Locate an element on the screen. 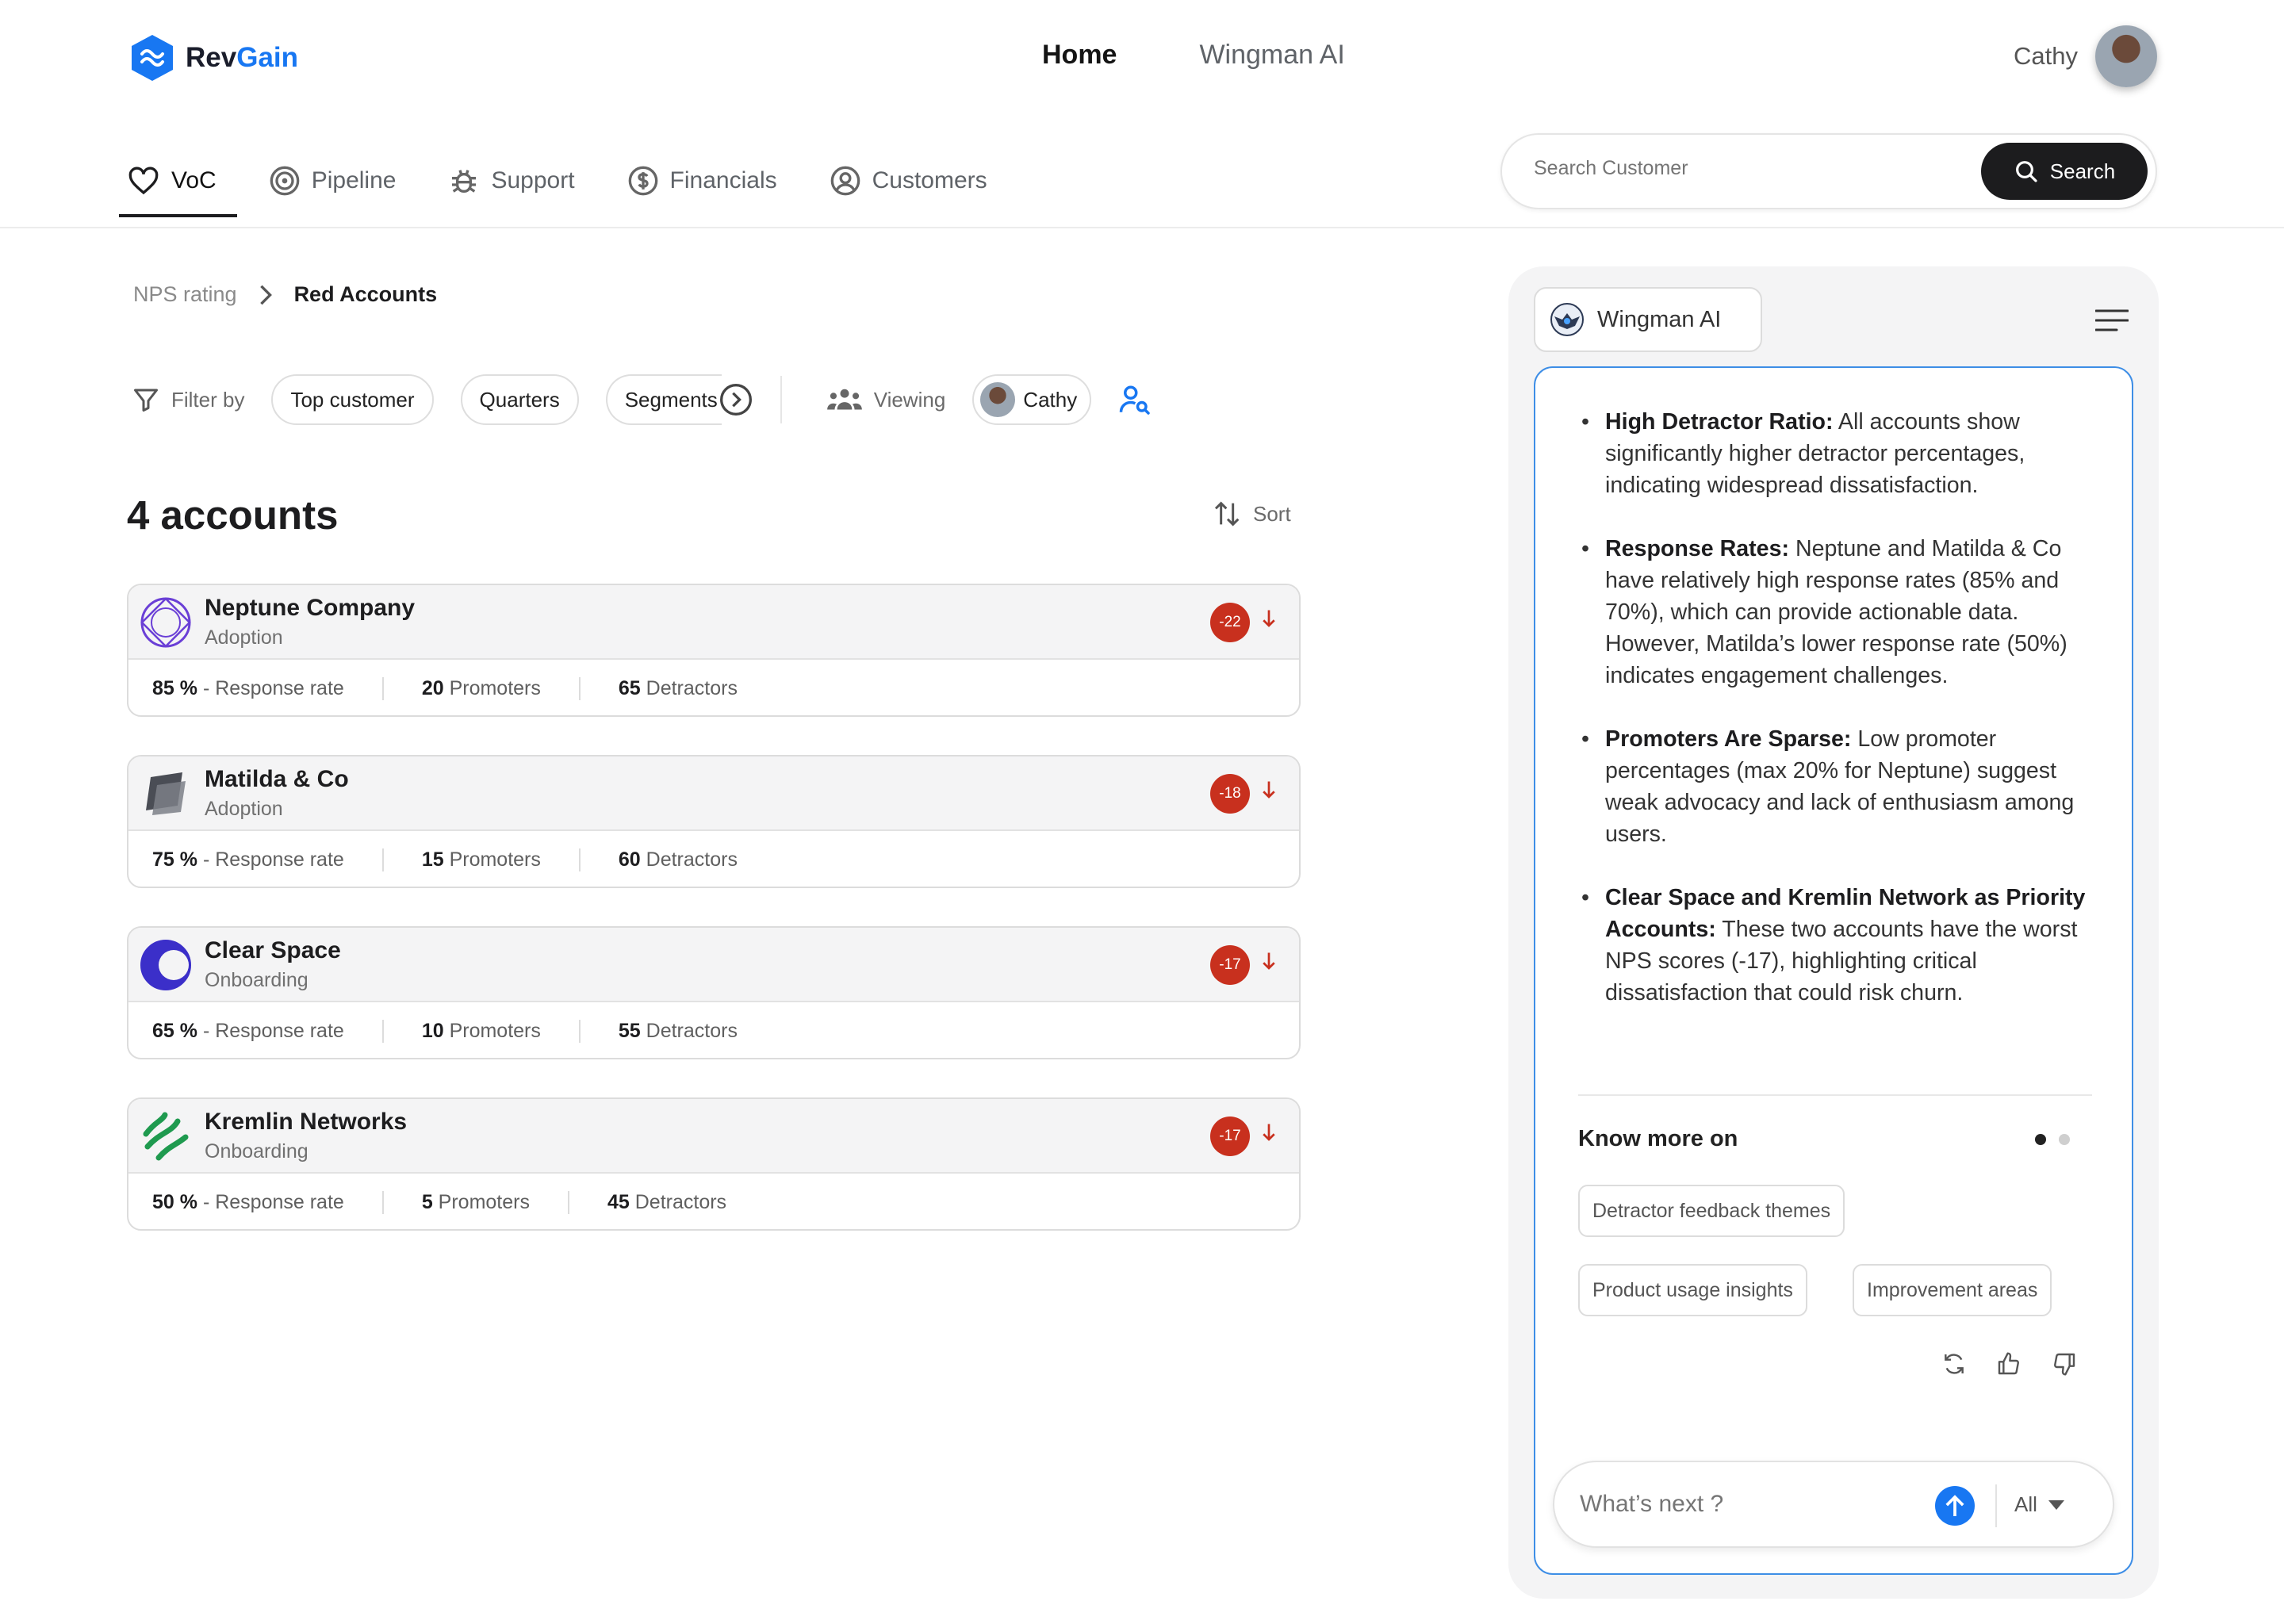  tab-pipeline: Pipeline is located at coordinates (332, 180).